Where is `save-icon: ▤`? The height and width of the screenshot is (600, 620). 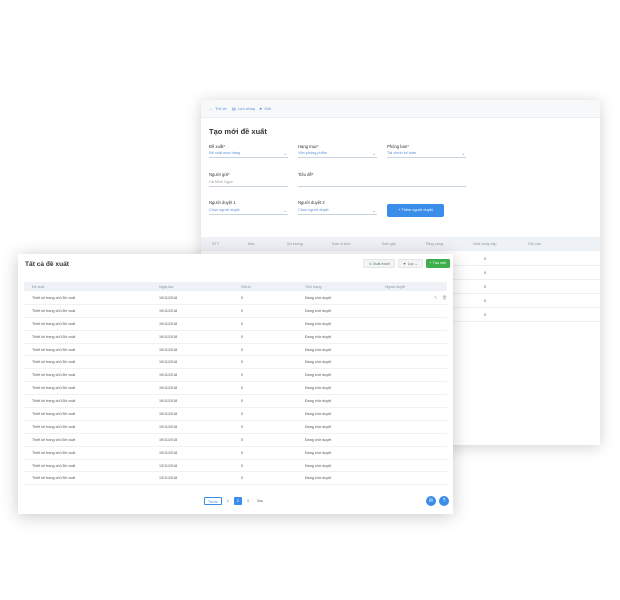
save-icon: ▤ is located at coordinates (234, 108).